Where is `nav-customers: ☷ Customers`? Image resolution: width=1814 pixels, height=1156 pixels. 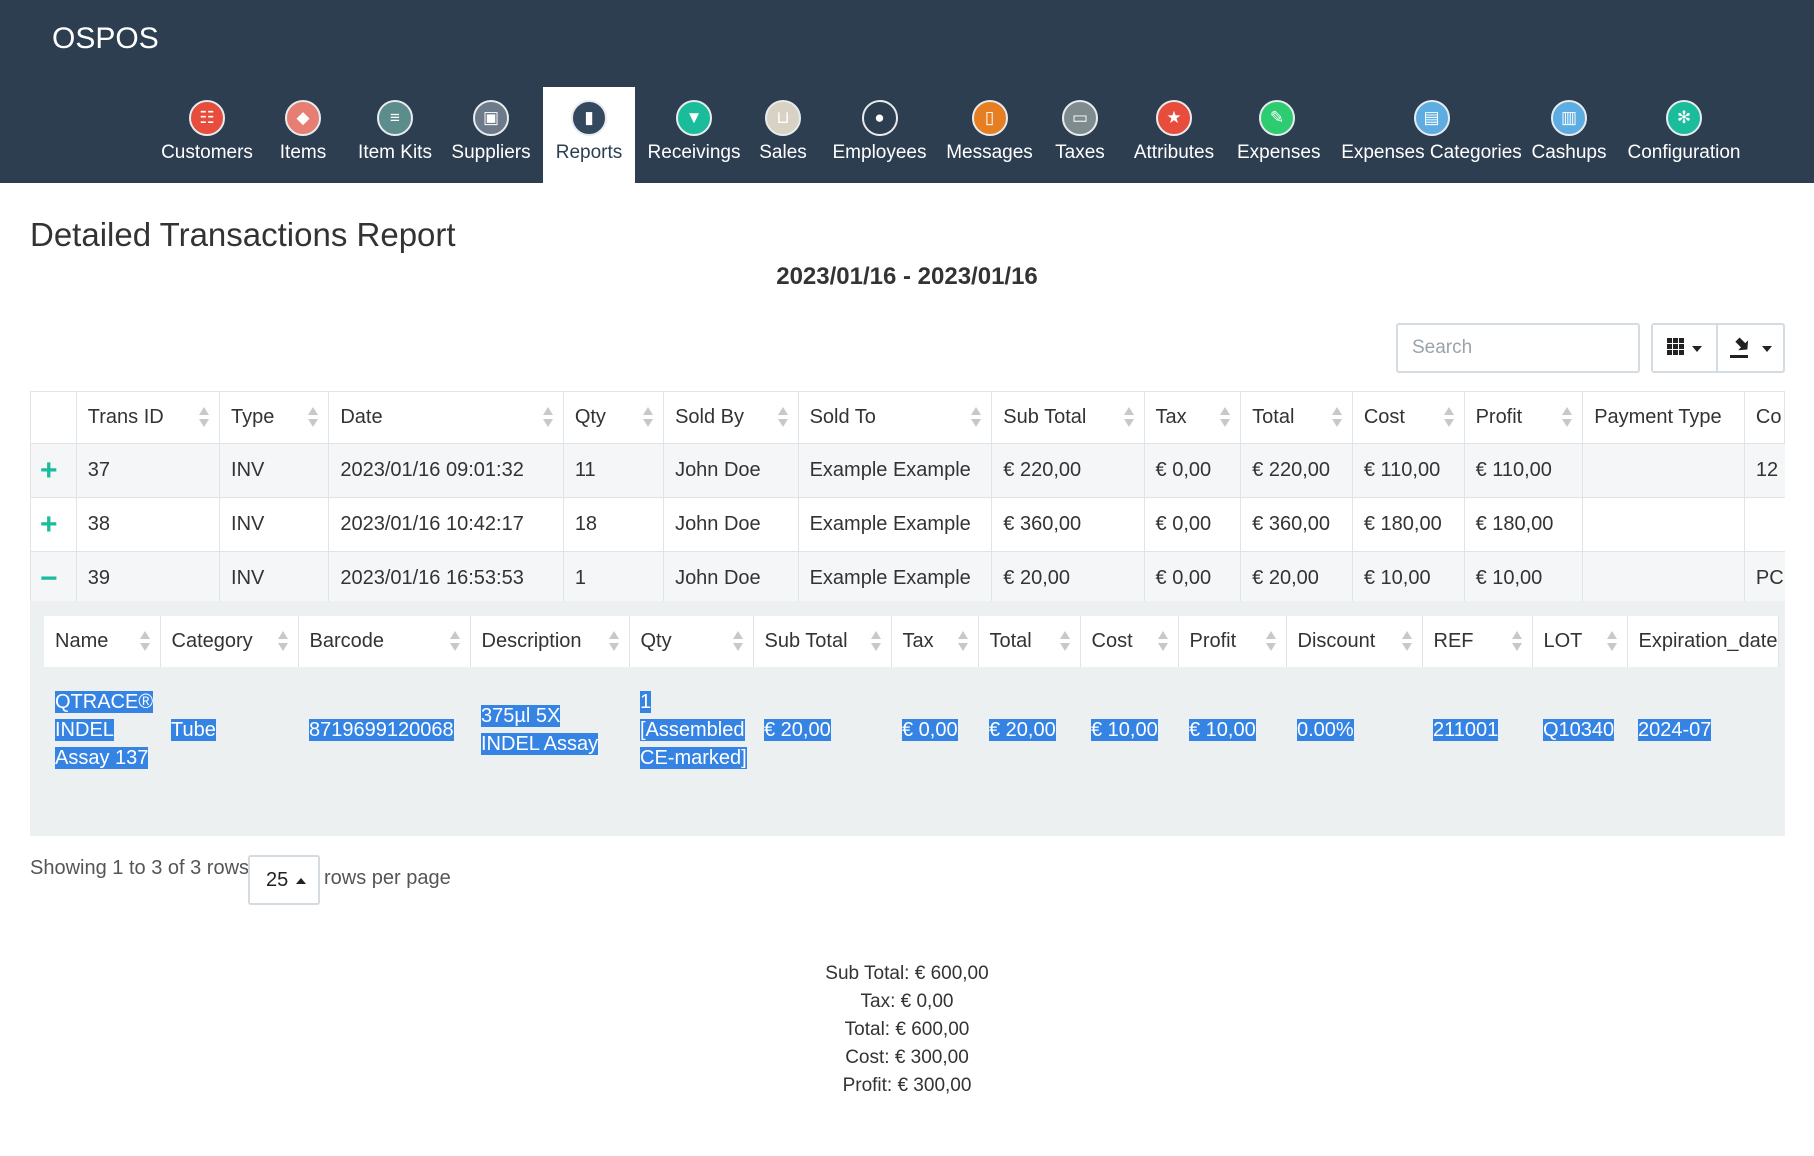 nav-customers: ☷ Customers is located at coordinates (207, 135).